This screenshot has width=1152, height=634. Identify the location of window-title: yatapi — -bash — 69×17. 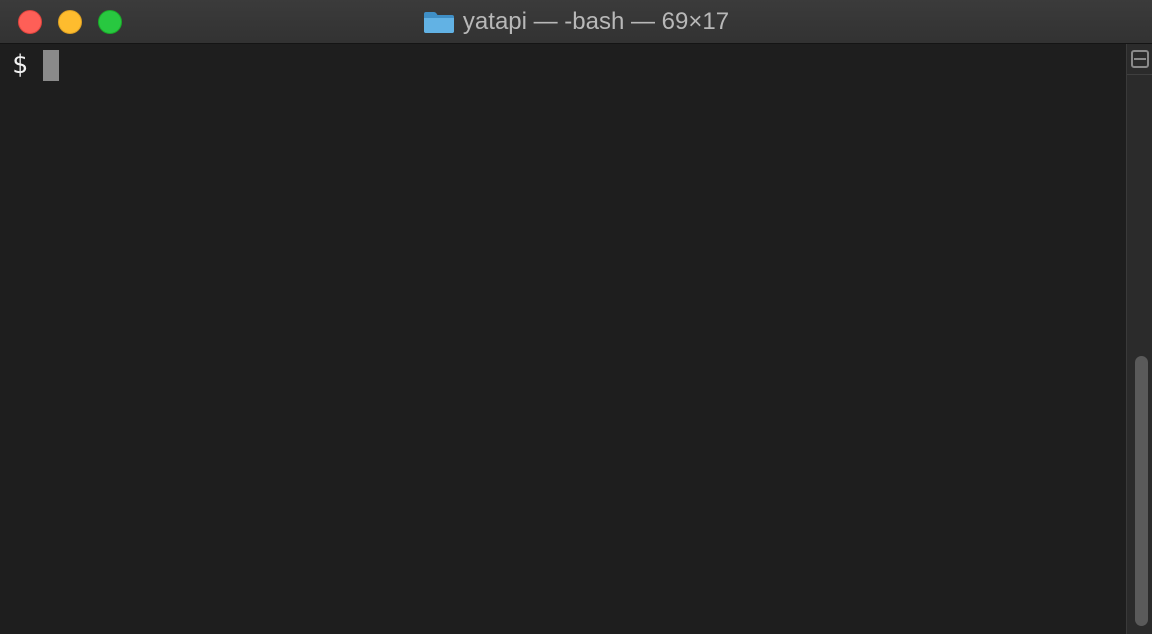
(576, 22).